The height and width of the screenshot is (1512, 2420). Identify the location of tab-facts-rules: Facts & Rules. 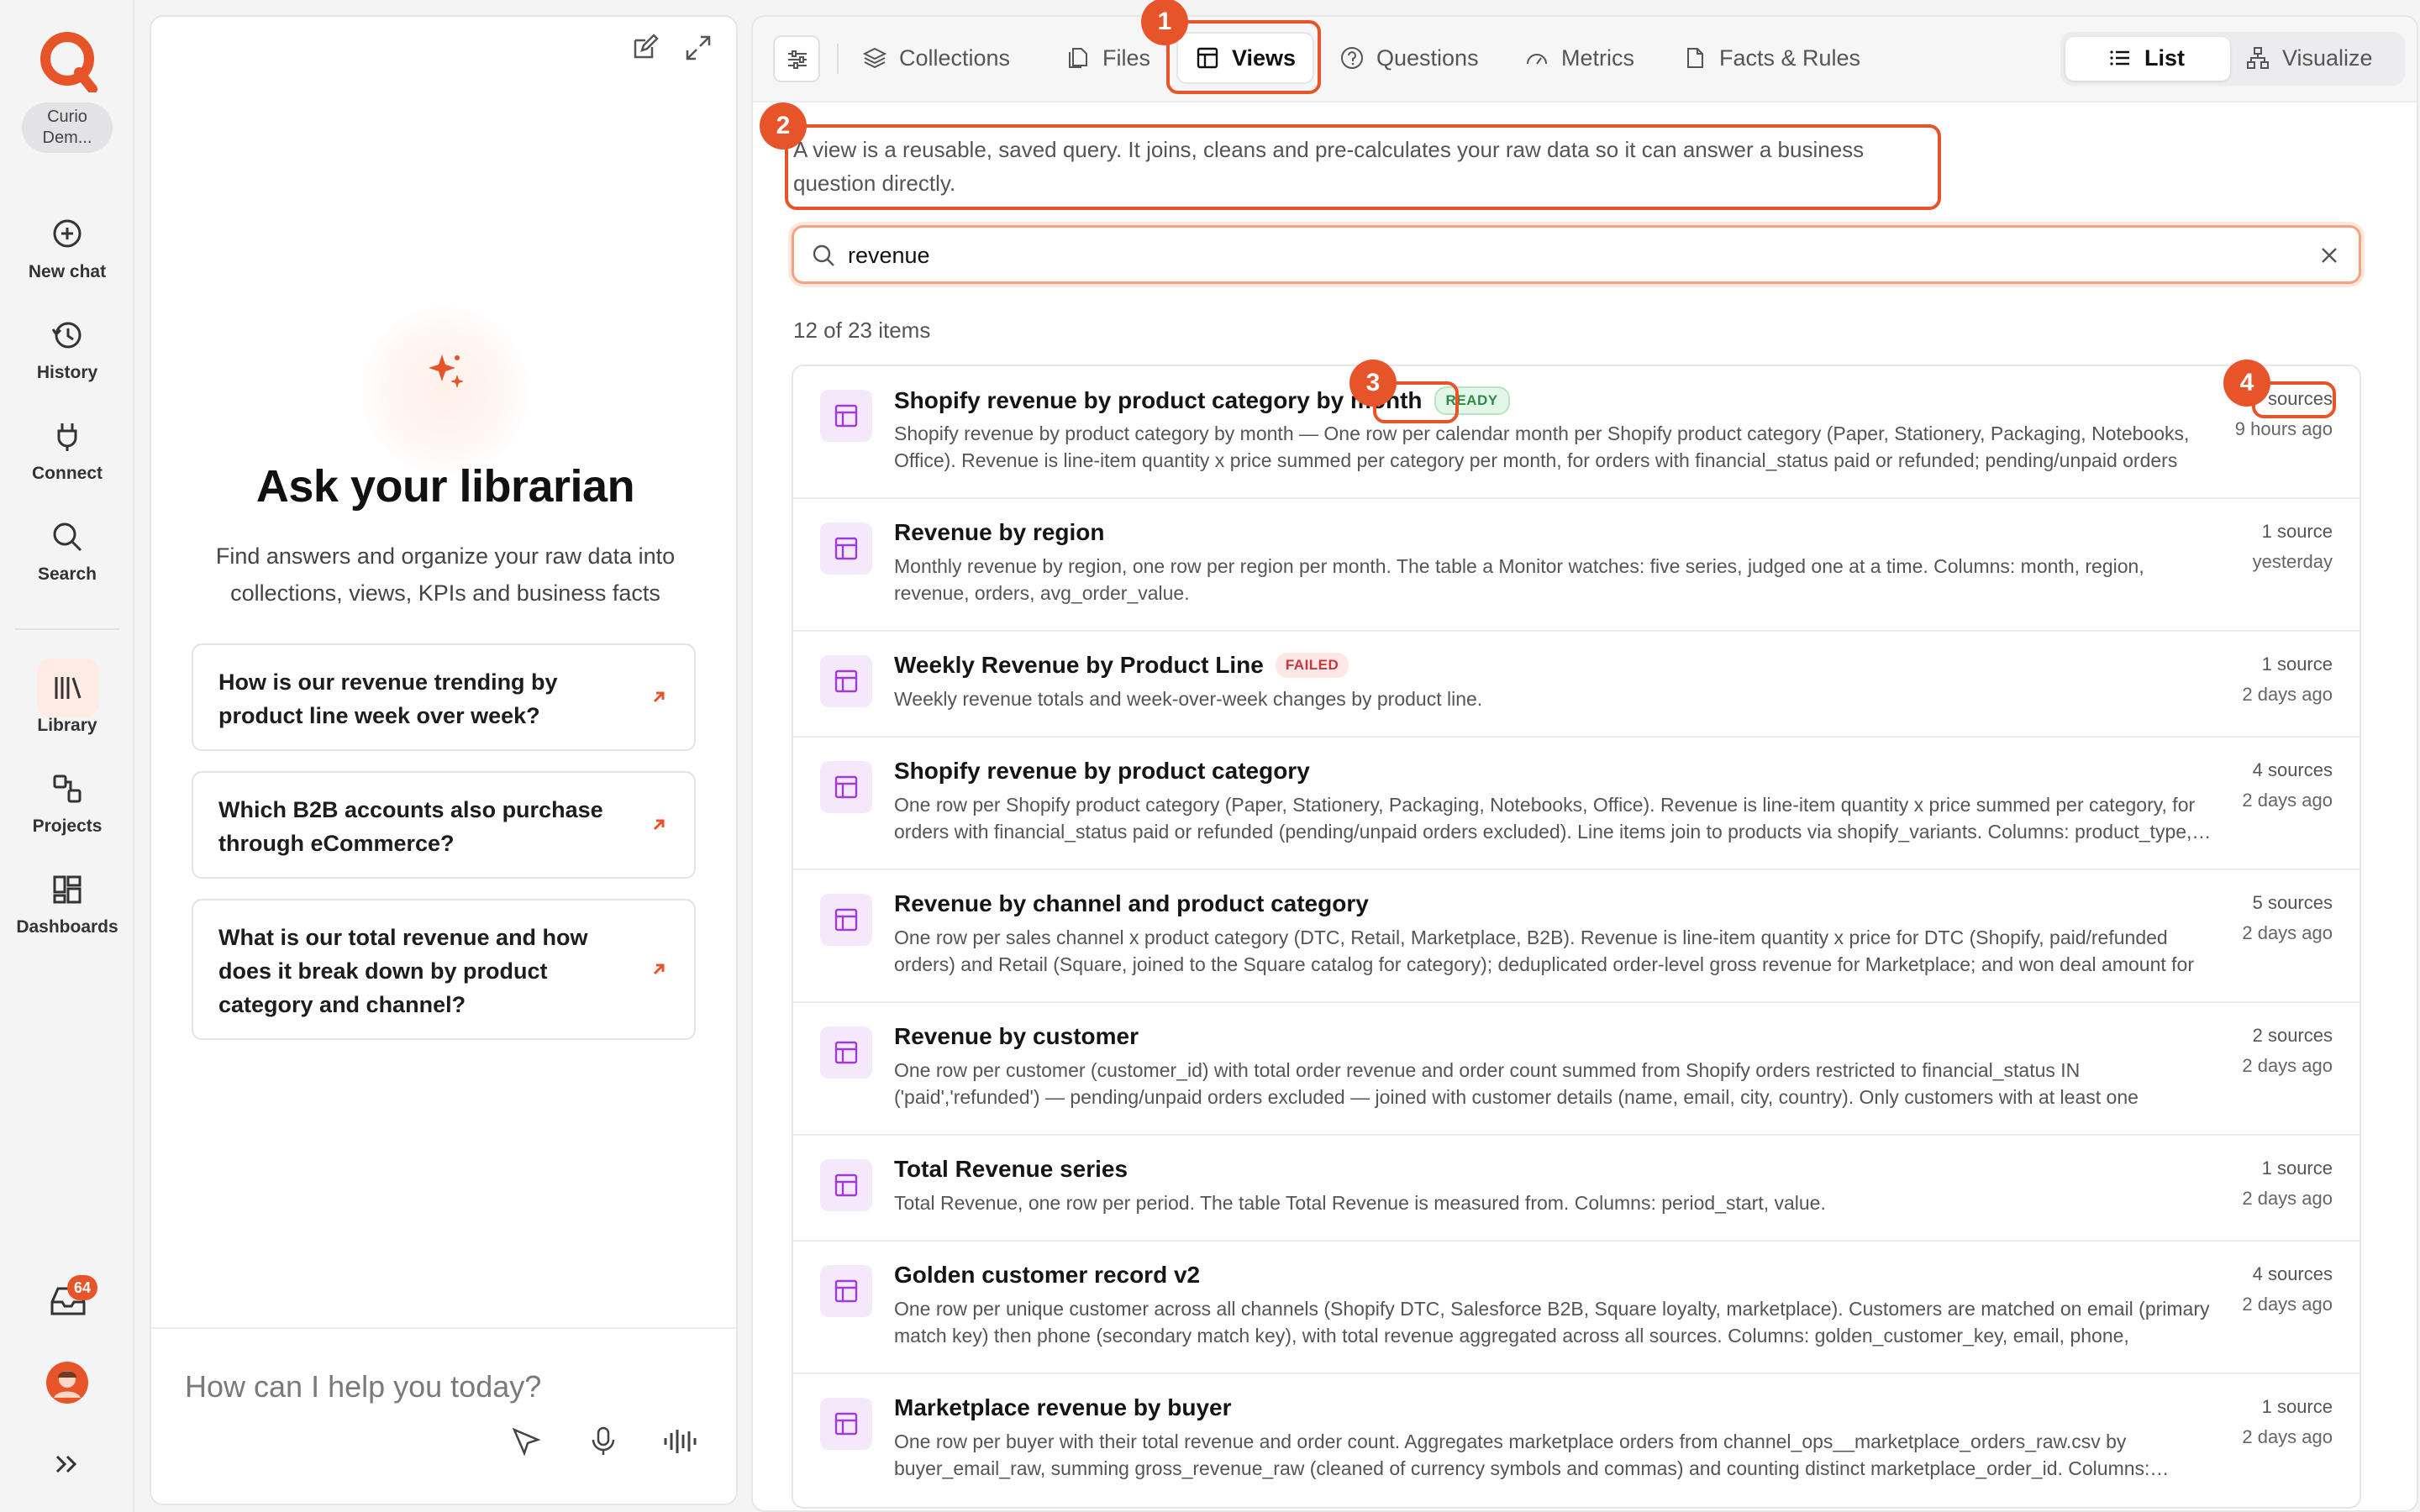
(1771, 58).